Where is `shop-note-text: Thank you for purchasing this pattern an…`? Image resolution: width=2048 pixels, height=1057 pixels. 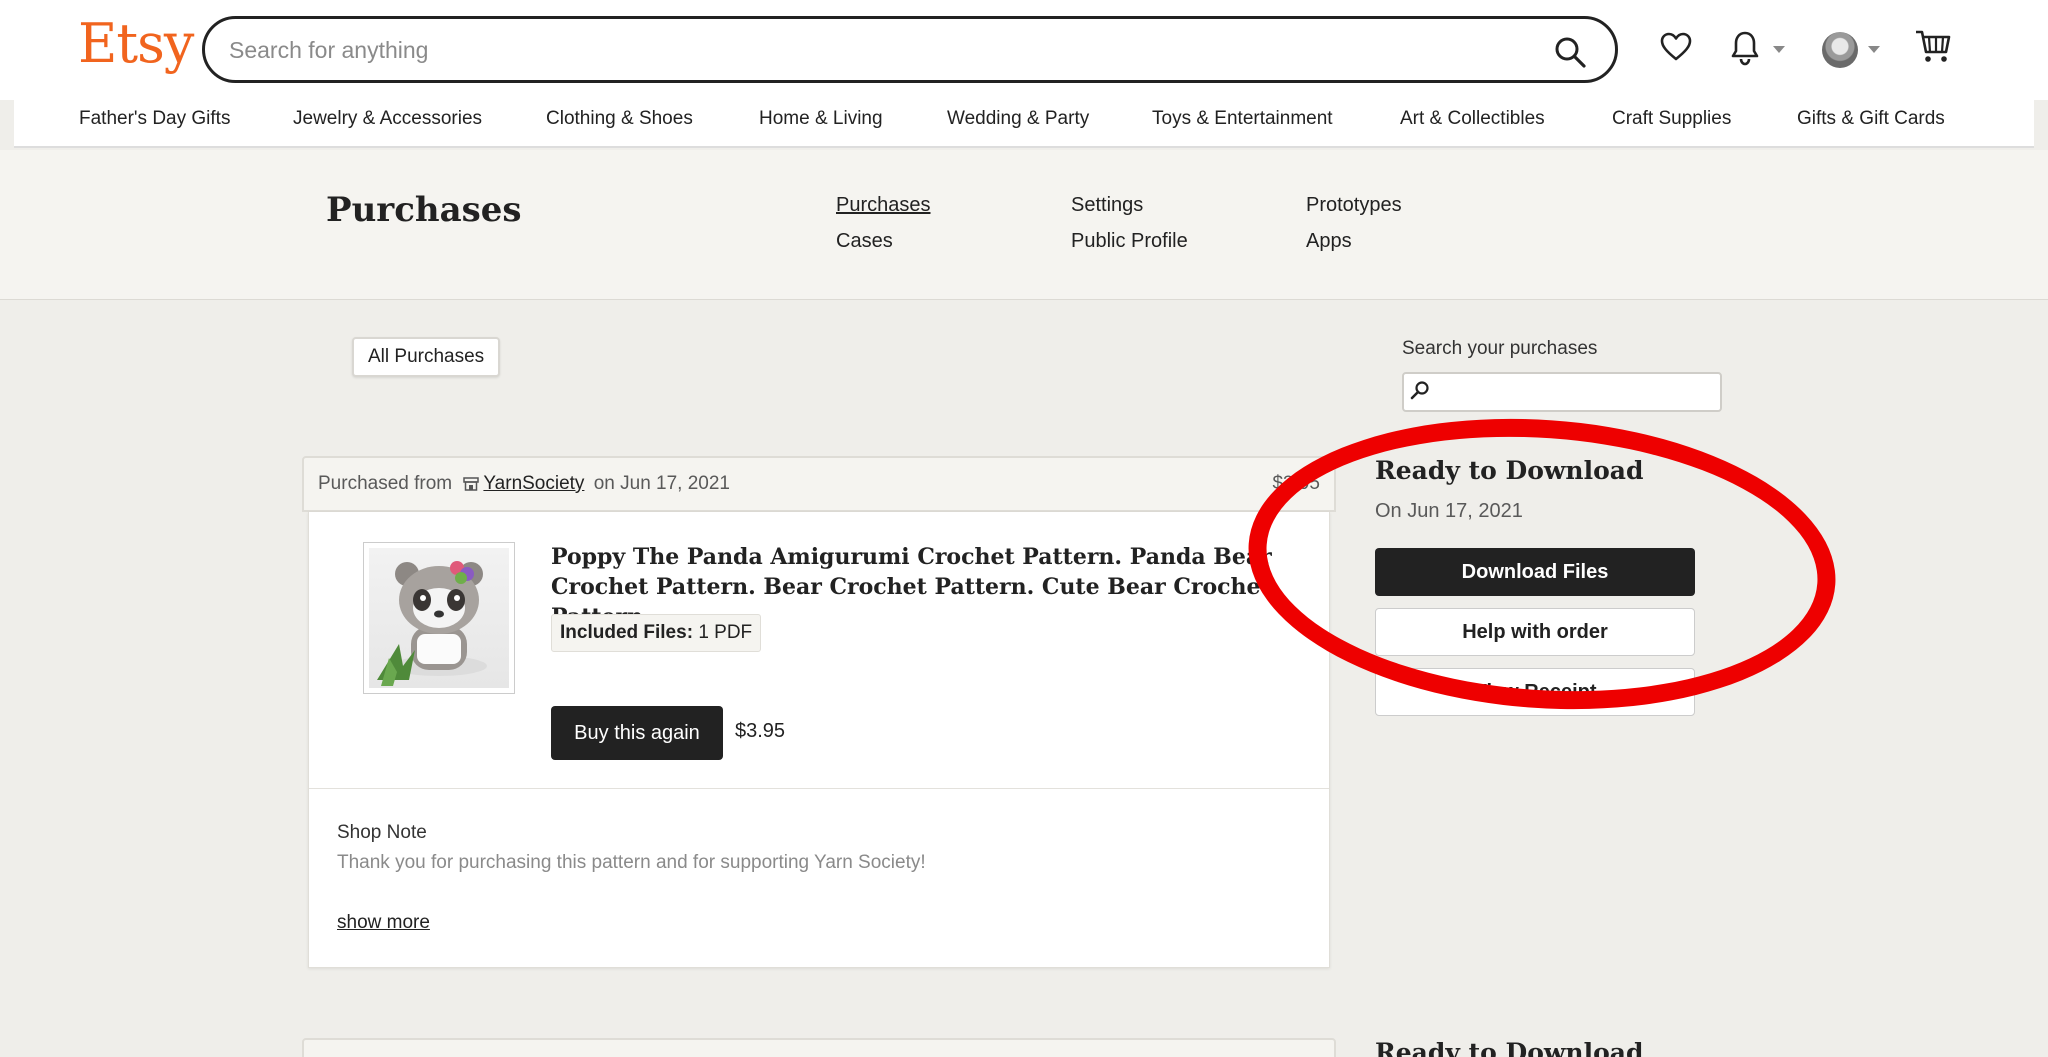 shop-note-text: Thank you for purchasing this pattern an… is located at coordinates (631, 862).